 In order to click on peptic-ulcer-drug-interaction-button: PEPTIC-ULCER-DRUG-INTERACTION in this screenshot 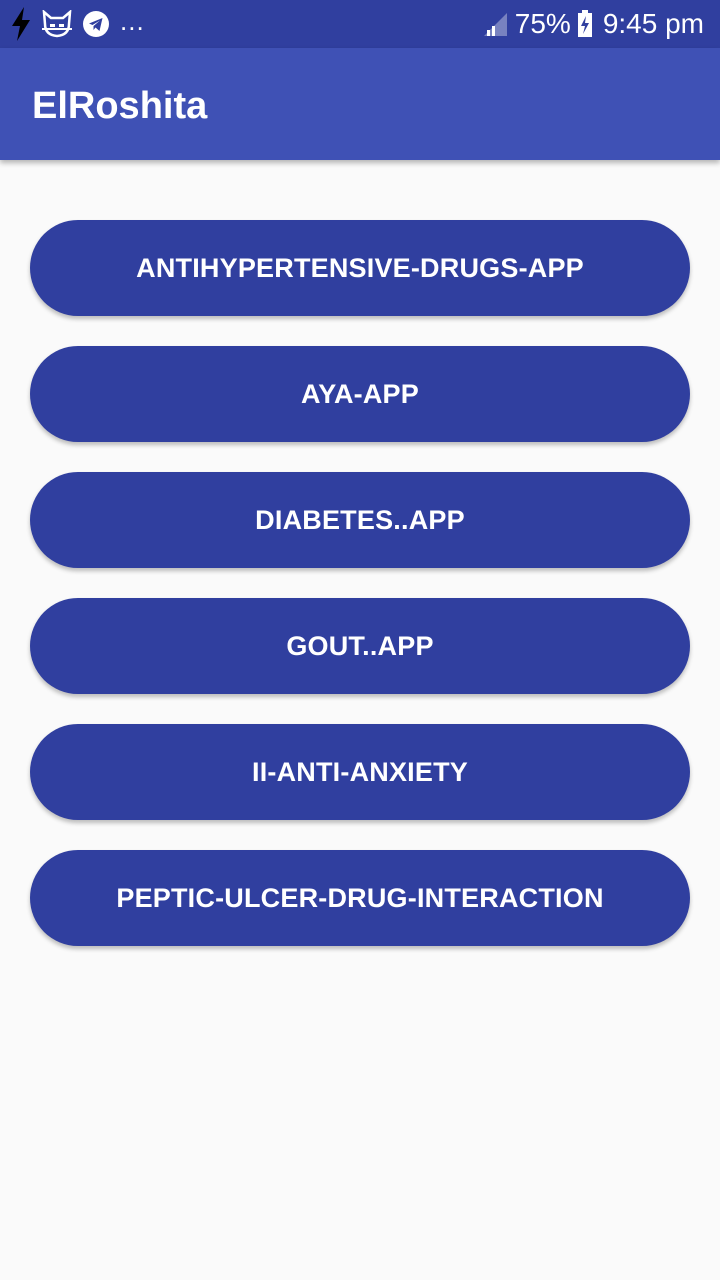, I will do `click(360, 898)`.